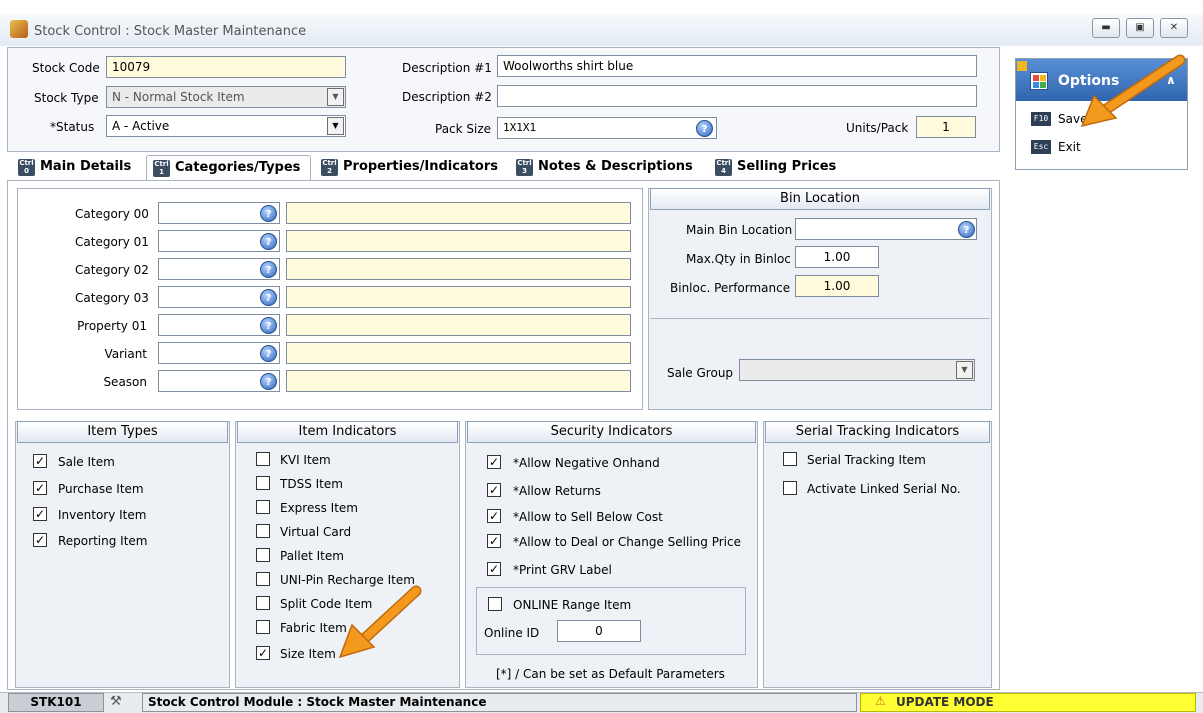 The image size is (1203, 713). What do you see at coordinates (112, 326) in the screenshot?
I see `property-01-label: Property 01` at bounding box center [112, 326].